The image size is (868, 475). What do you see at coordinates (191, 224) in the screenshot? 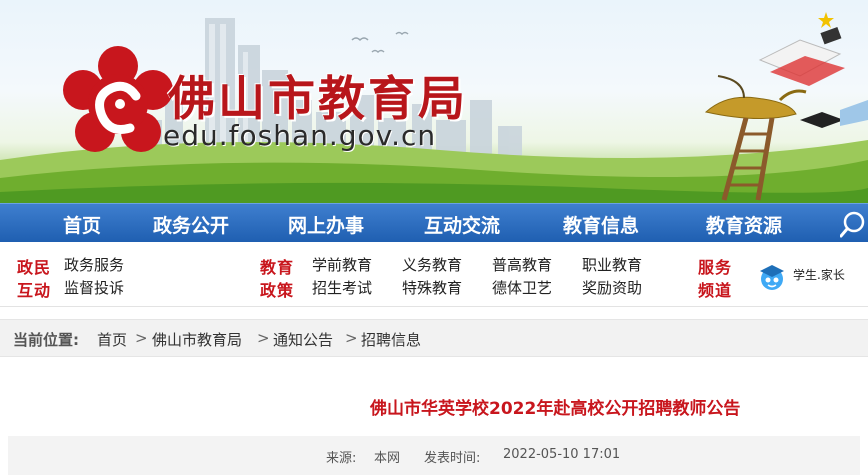
I see `nav-item-government-affairs: 政务公开` at bounding box center [191, 224].